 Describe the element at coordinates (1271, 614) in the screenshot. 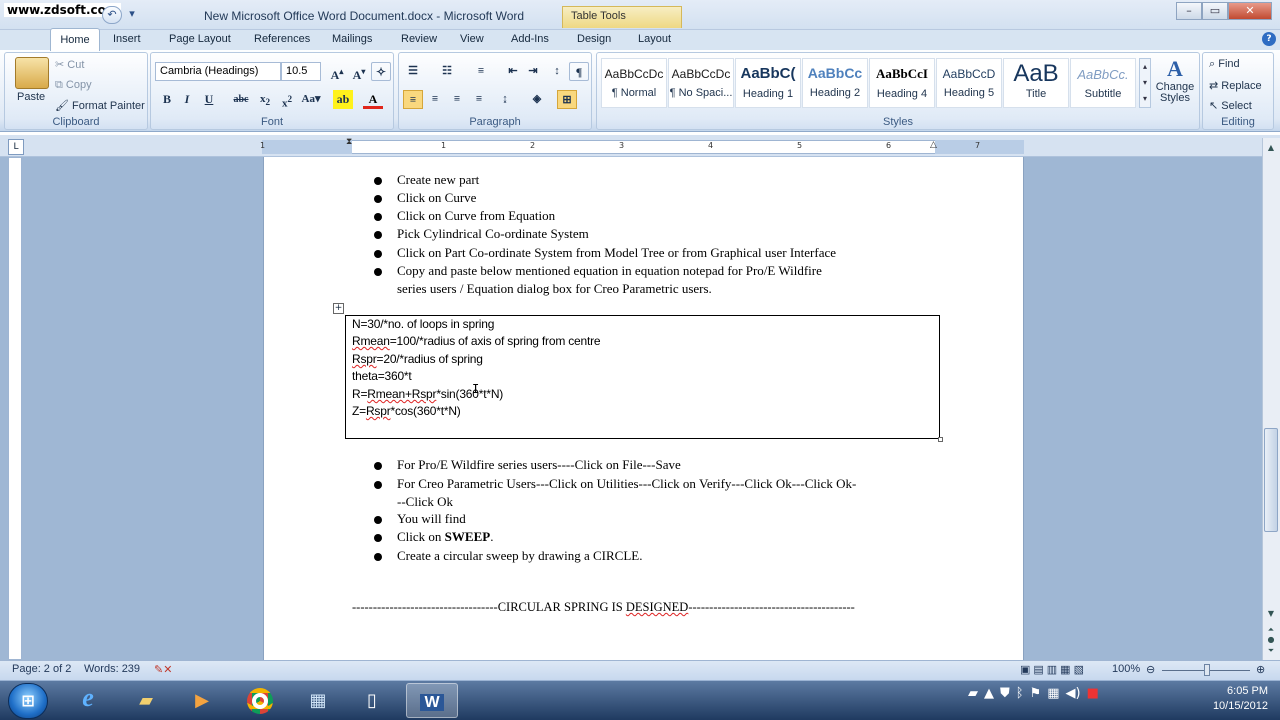

I see `scroll-down-icon: ▼` at that location.